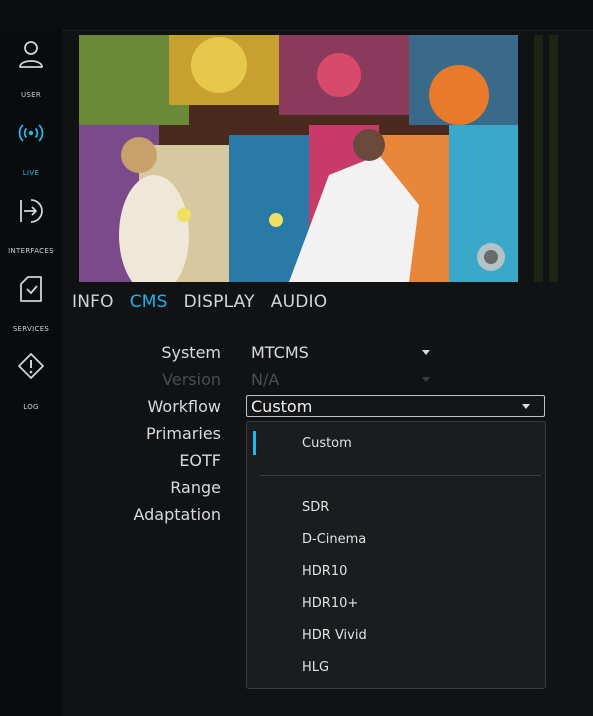 This screenshot has height=716, width=593. What do you see at coordinates (282, 406) in the screenshot?
I see `workflow-select-value: Custom` at bounding box center [282, 406].